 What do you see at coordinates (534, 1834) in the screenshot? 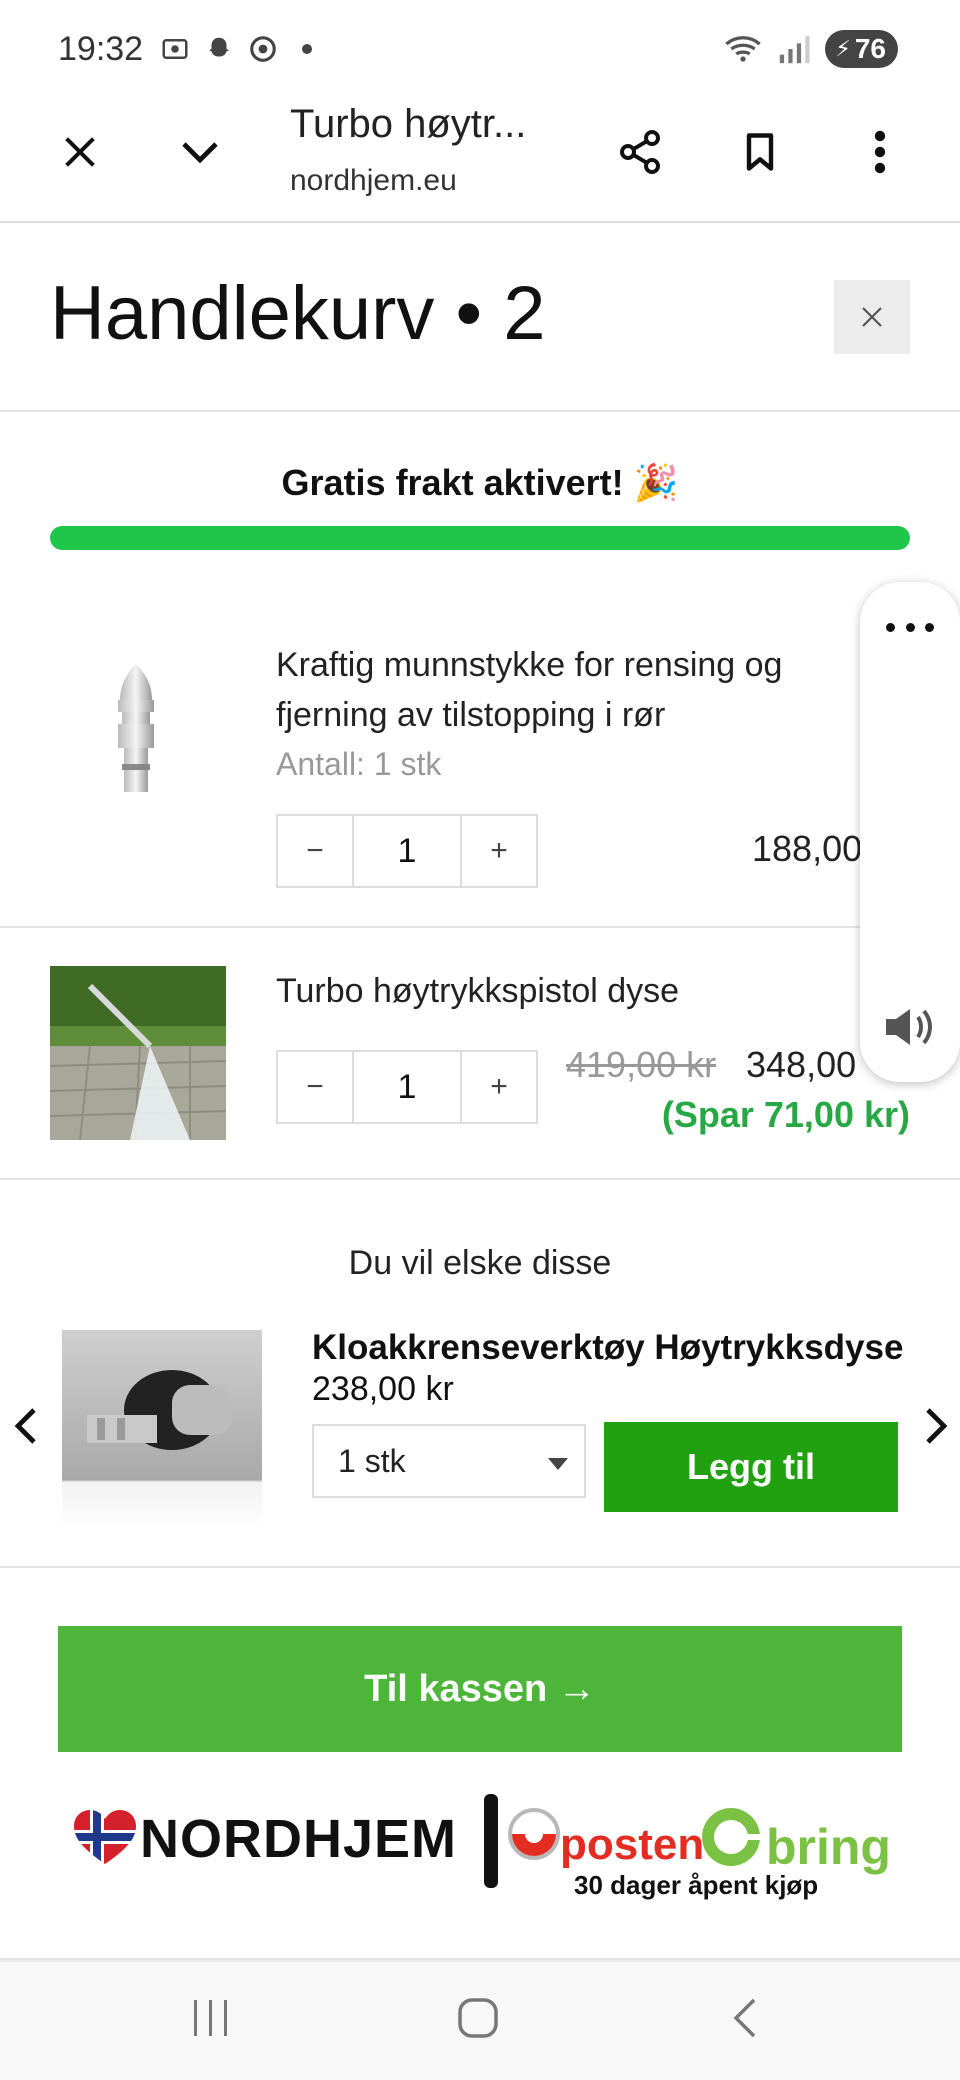
I see `posten-logo-icon` at bounding box center [534, 1834].